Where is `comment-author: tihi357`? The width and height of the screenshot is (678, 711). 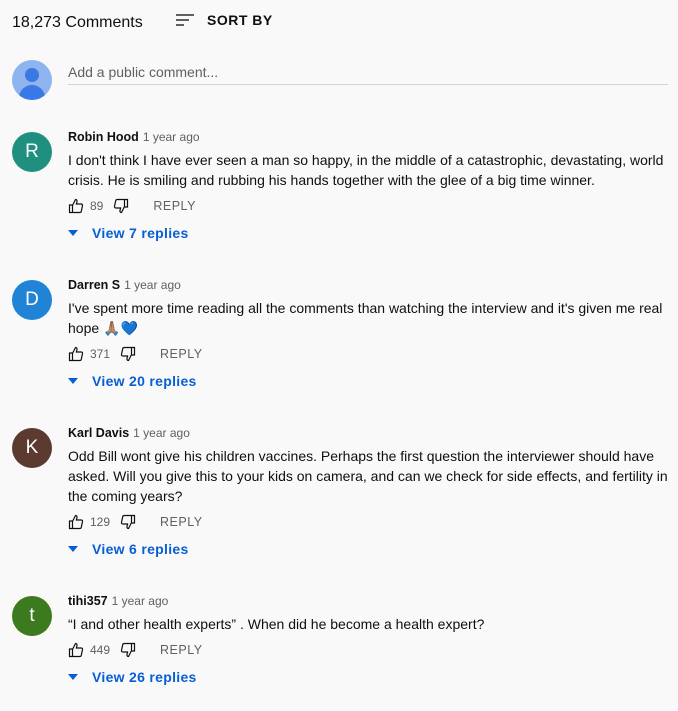
comment-author: tihi357 is located at coordinates (88, 601).